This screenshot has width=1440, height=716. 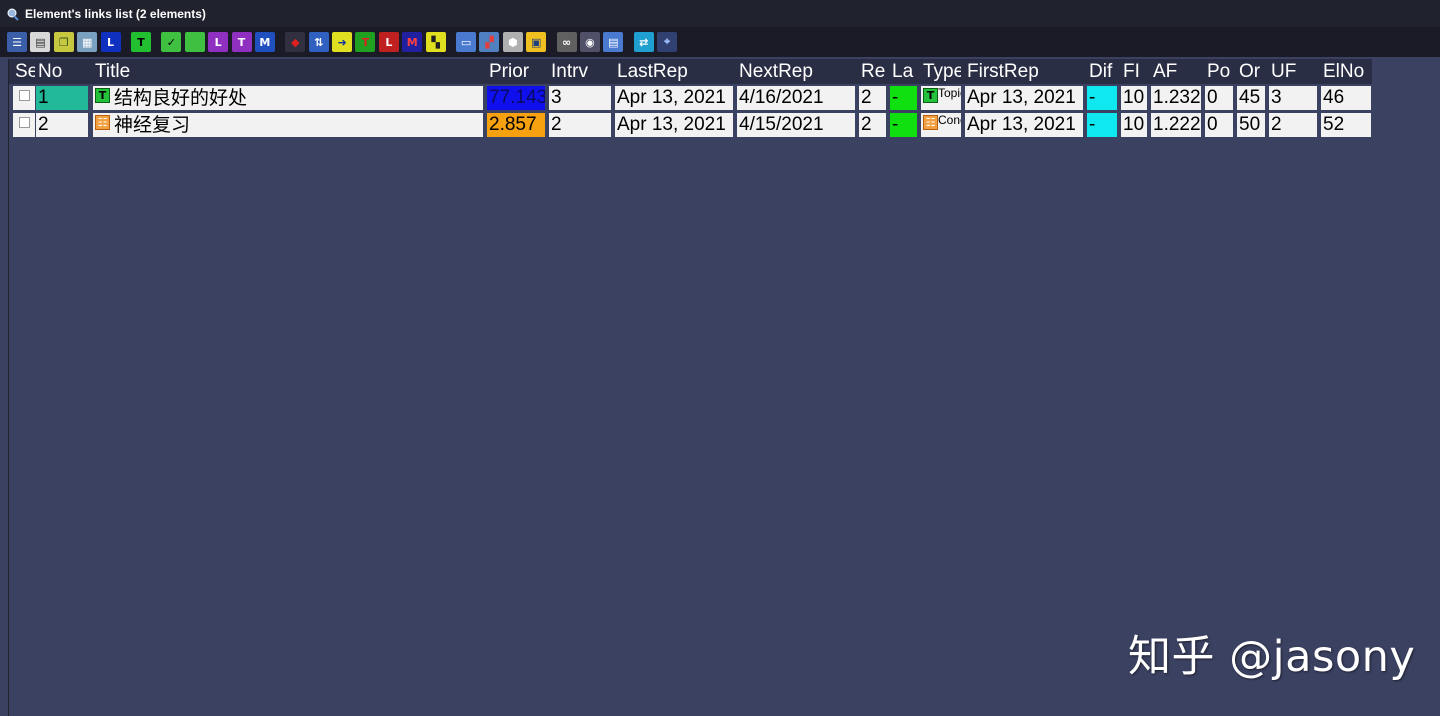 What do you see at coordinates (580, 98) in the screenshot?
I see `cell-intrv: 3` at bounding box center [580, 98].